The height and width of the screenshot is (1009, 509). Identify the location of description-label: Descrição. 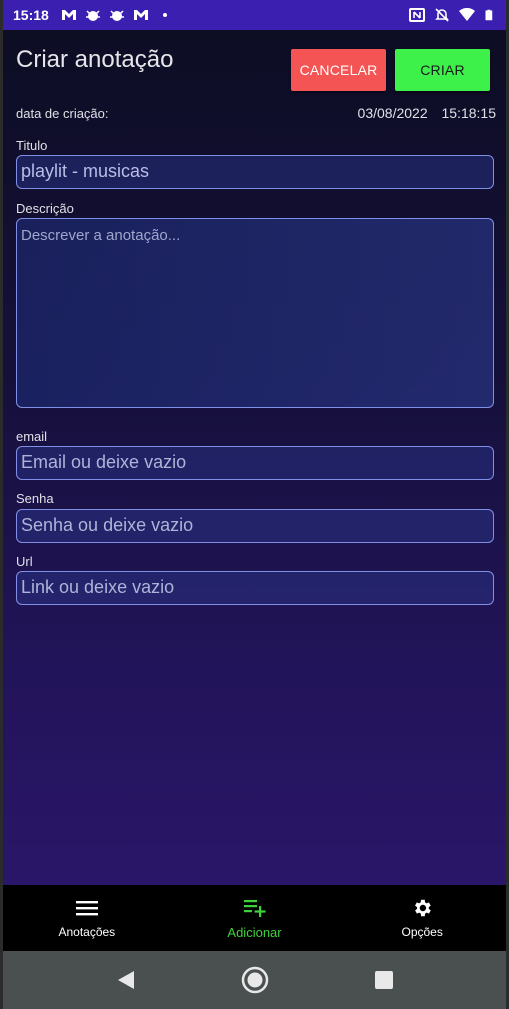
(45, 208).